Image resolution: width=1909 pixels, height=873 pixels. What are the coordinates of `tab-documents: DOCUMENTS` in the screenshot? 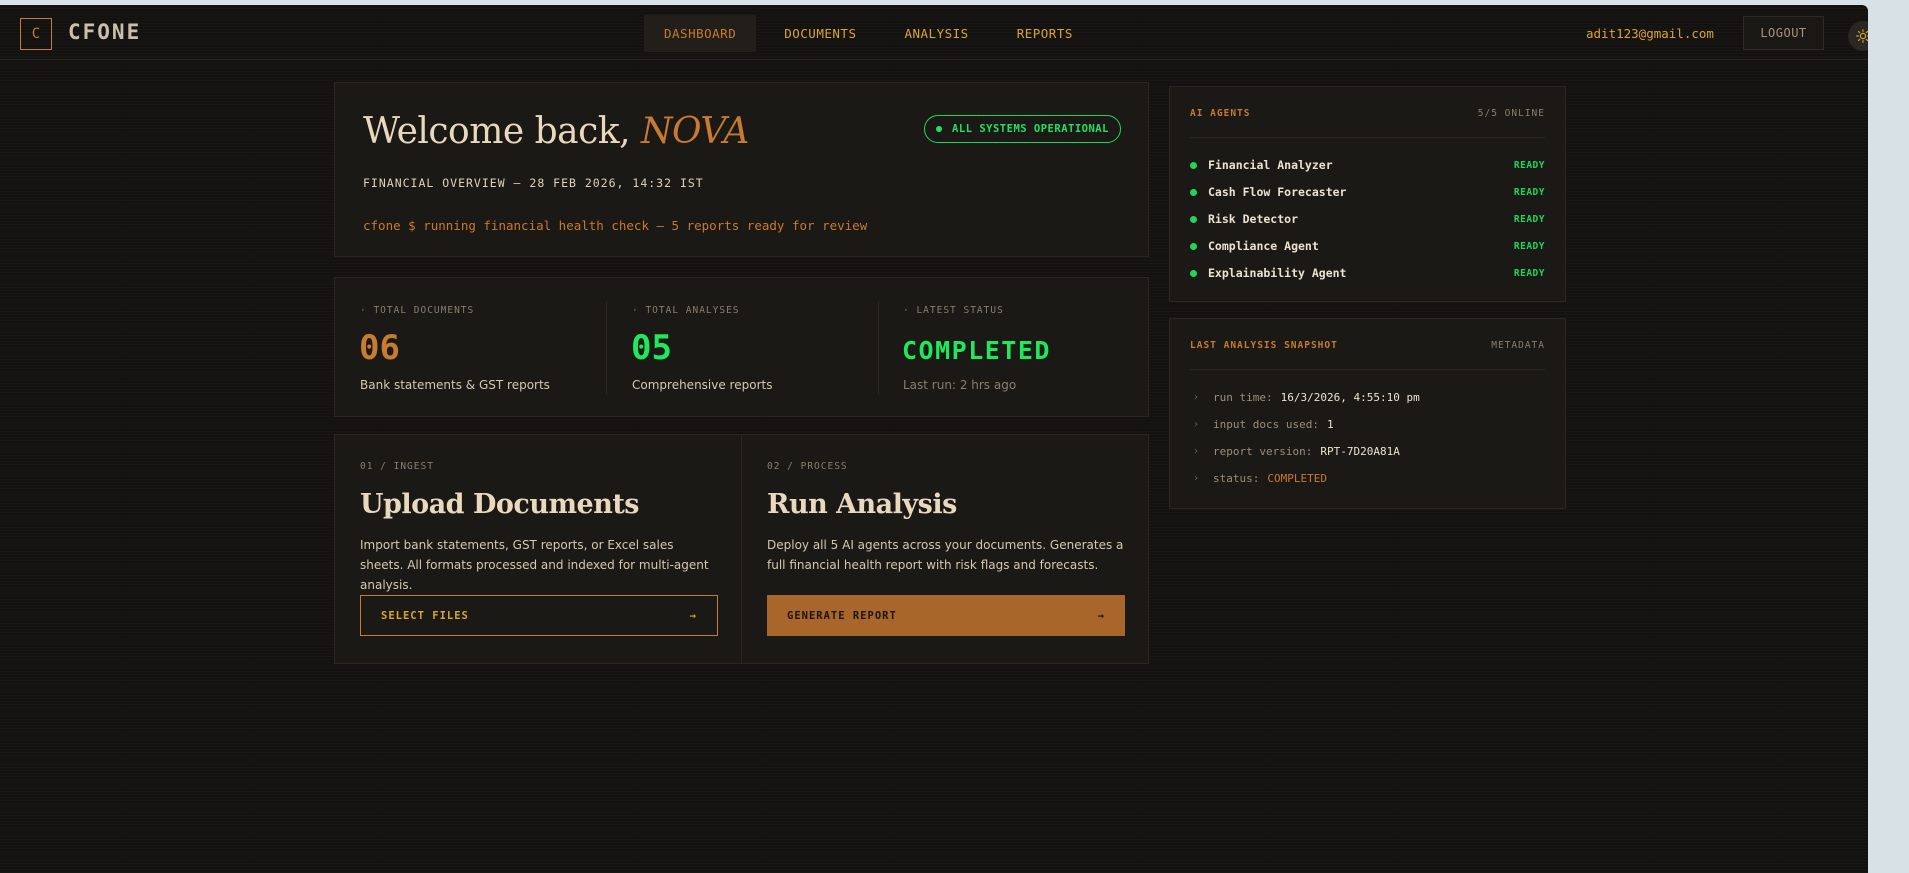 It's located at (820, 33).